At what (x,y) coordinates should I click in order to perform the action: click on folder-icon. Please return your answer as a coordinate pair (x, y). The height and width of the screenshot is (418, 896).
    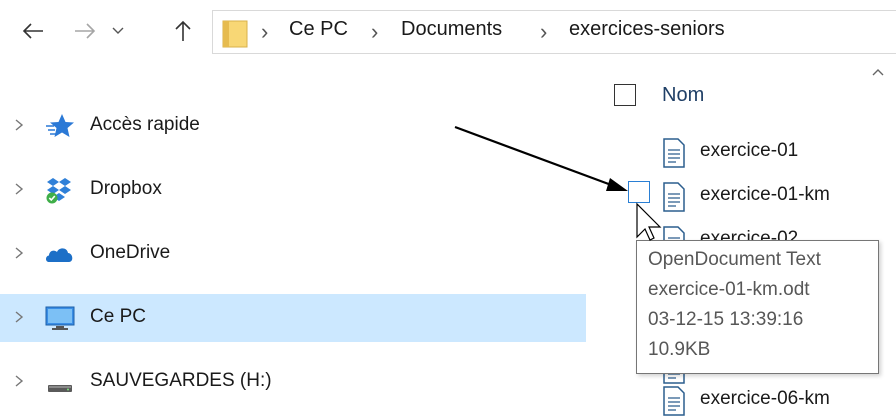
    Looking at the image, I should click on (235, 34).